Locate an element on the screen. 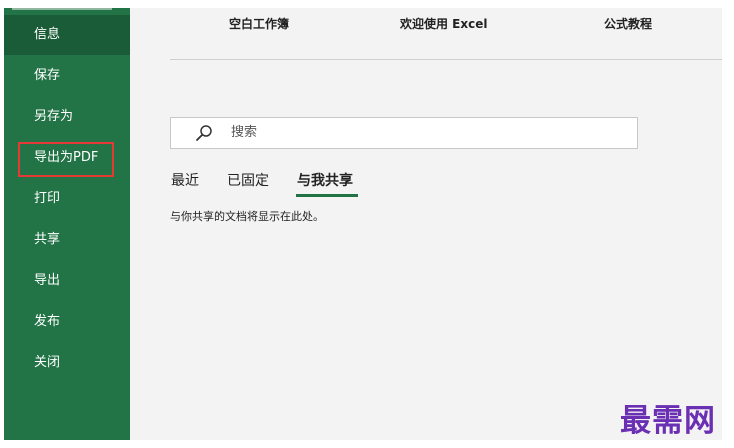 This screenshot has height=448, width=734. export-pdf-highlight-box is located at coordinates (66, 159).